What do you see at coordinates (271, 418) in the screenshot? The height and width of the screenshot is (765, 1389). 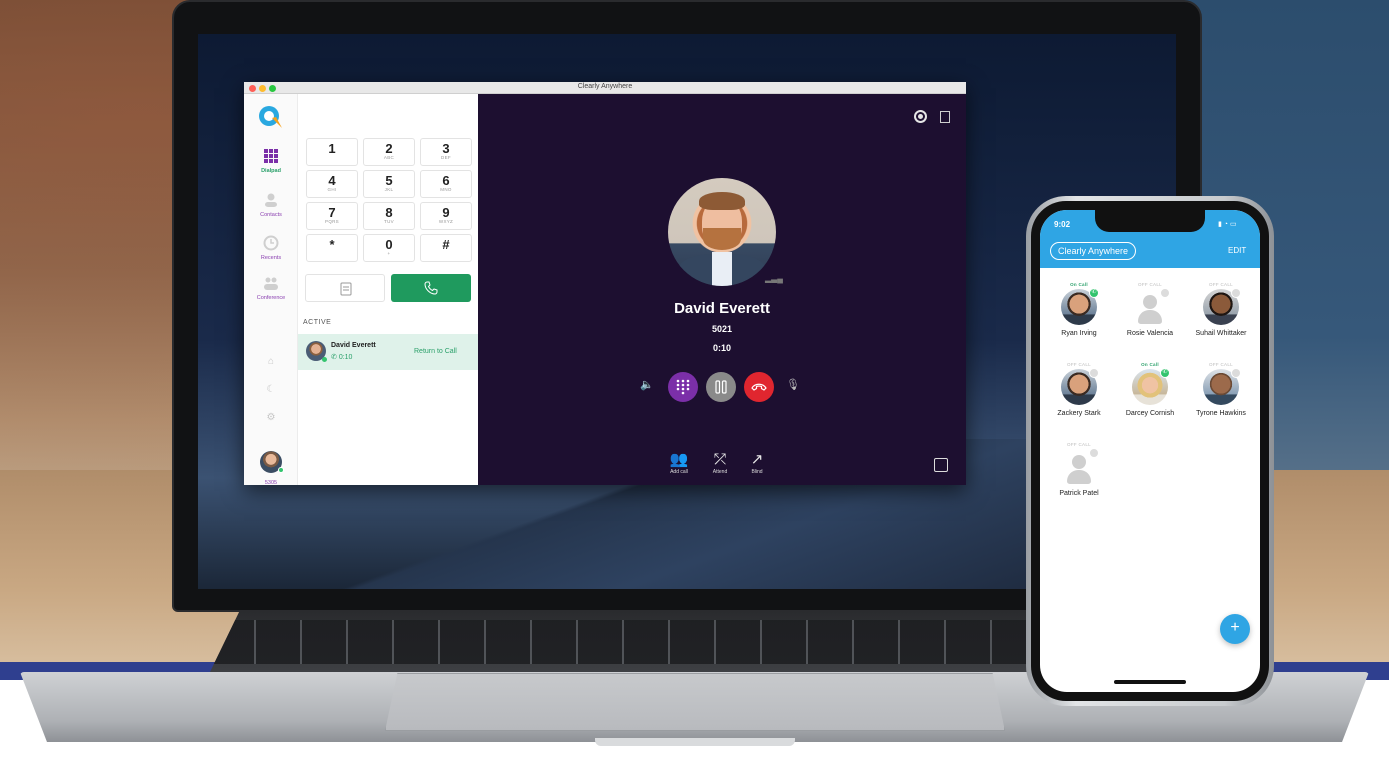 I see `gear-icon: ⚙` at bounding box center [271, 418].